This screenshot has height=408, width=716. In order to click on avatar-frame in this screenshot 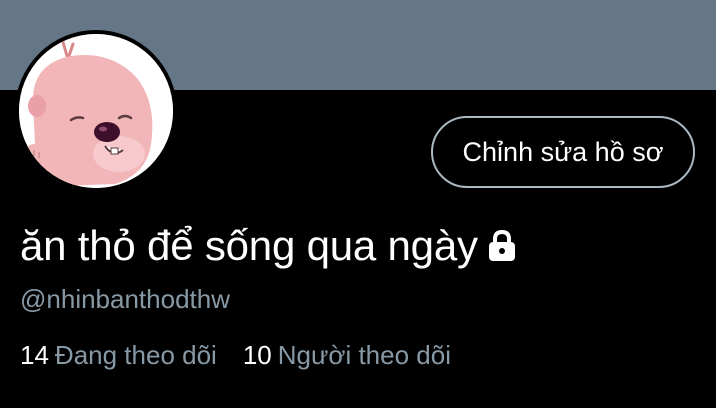, I will do `click(96, 111)`.